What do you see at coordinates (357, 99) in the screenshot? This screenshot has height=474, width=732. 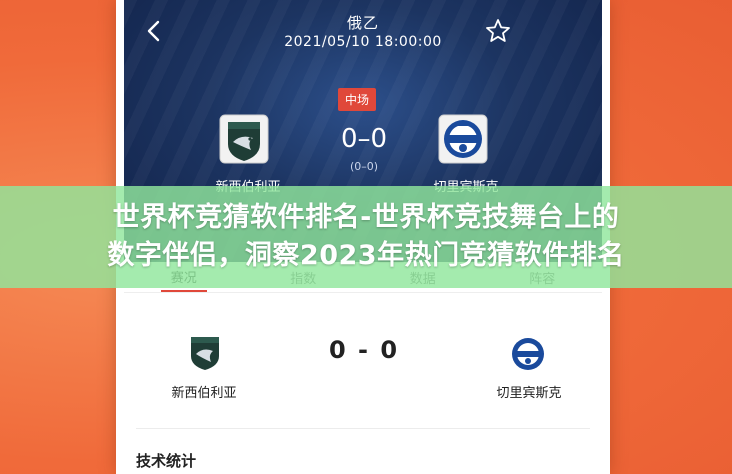 I see `match-status-badge: 中场` at bounding box center [357, 99].